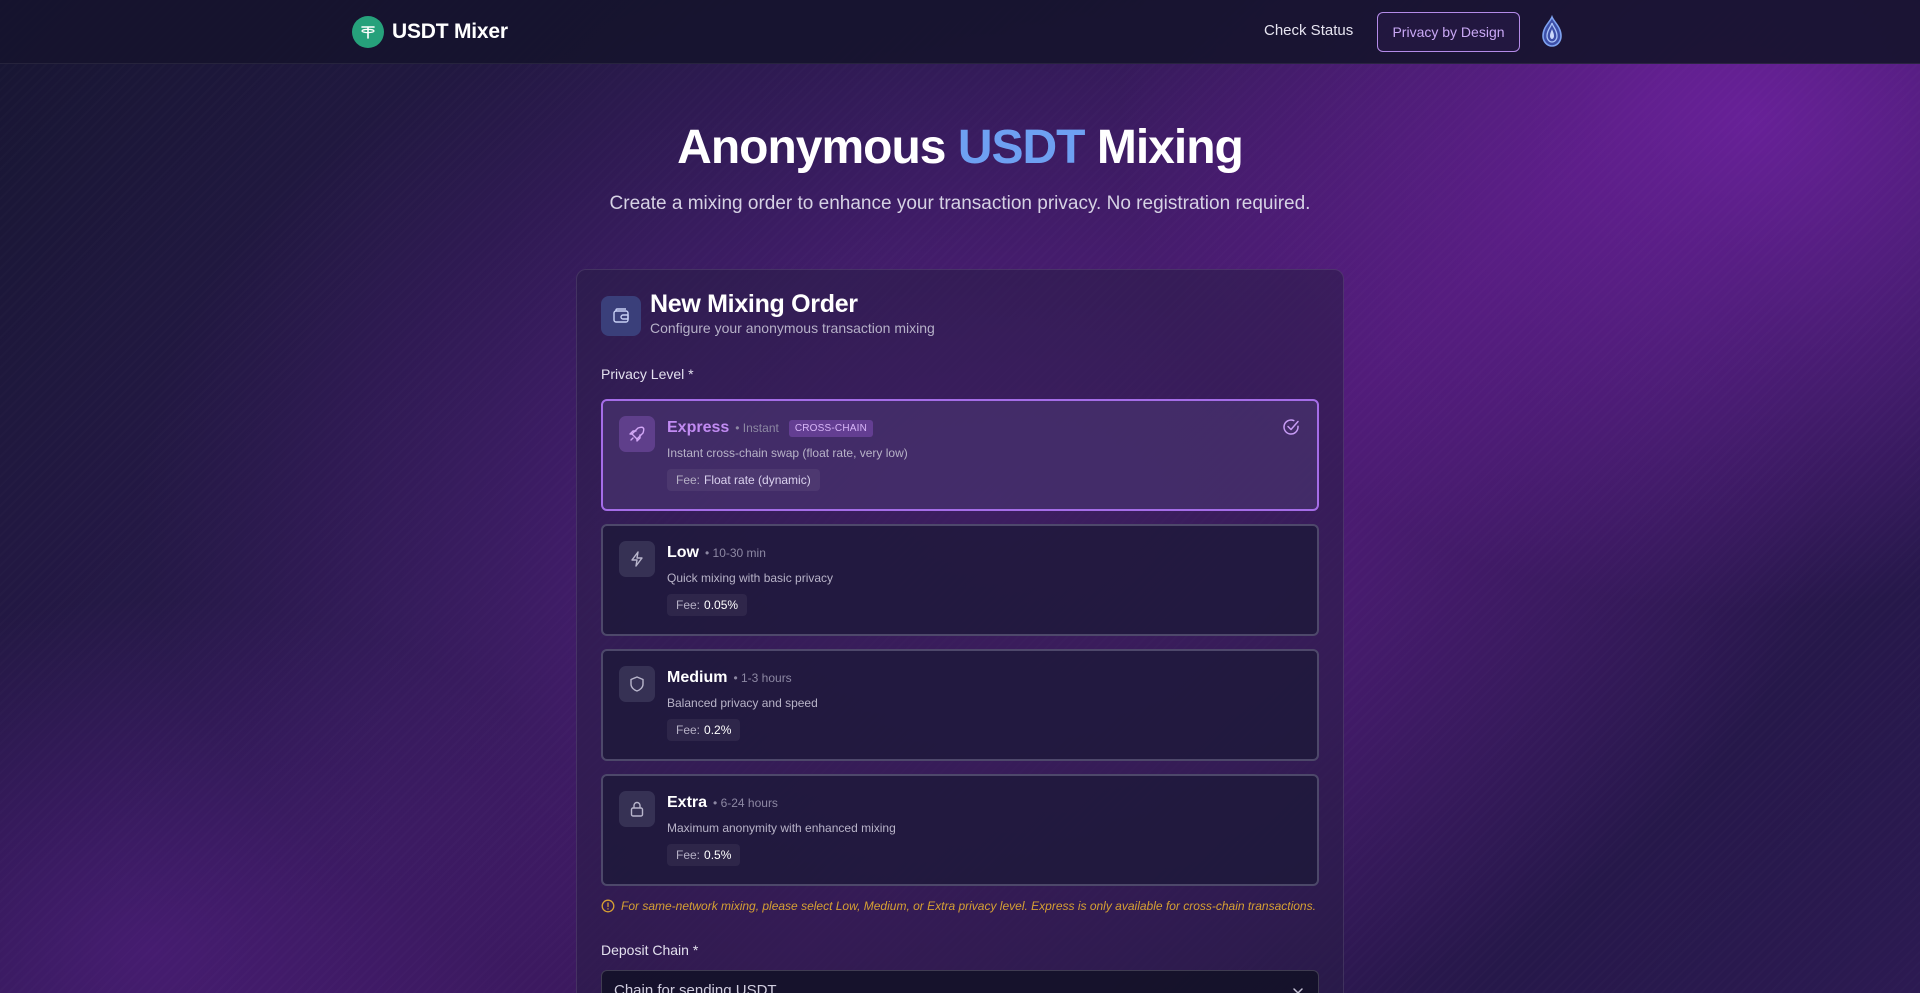 The width and height of the screenshot is (1920, 993). What do you see at coordinates (683, 552) in the screenshot?
I see `option-name: Low` at bounding box center [683, 552].